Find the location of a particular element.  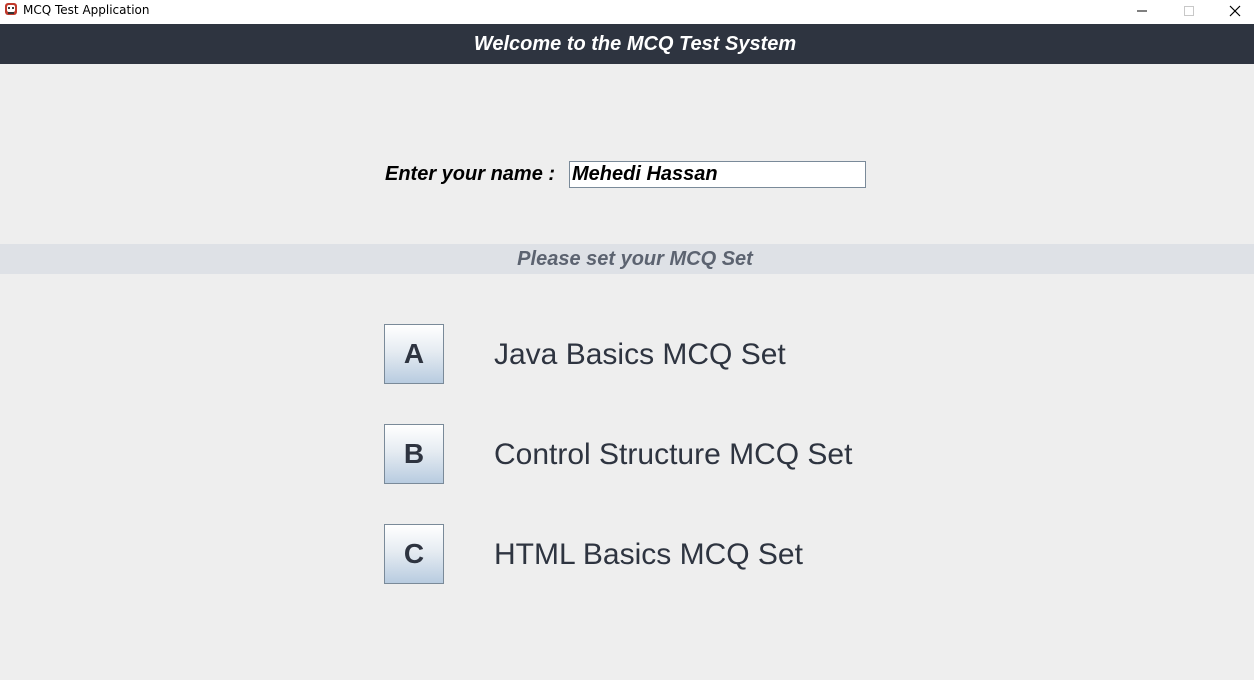

title-bar: MCQ Test Application is located at coordinates (627, 12).